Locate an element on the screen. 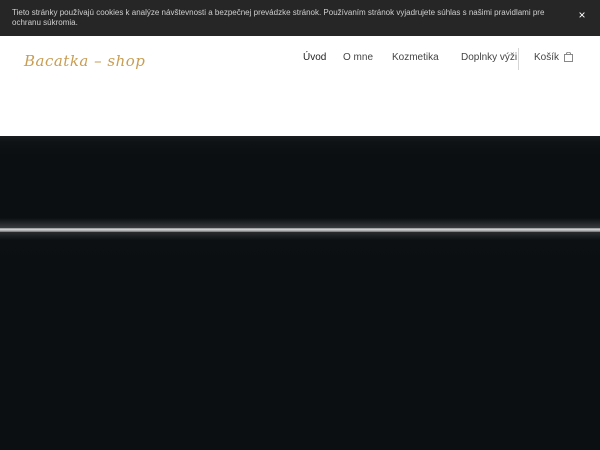  nav-item-kozmetika: Kozmetika is located at coordinates (415, 59).